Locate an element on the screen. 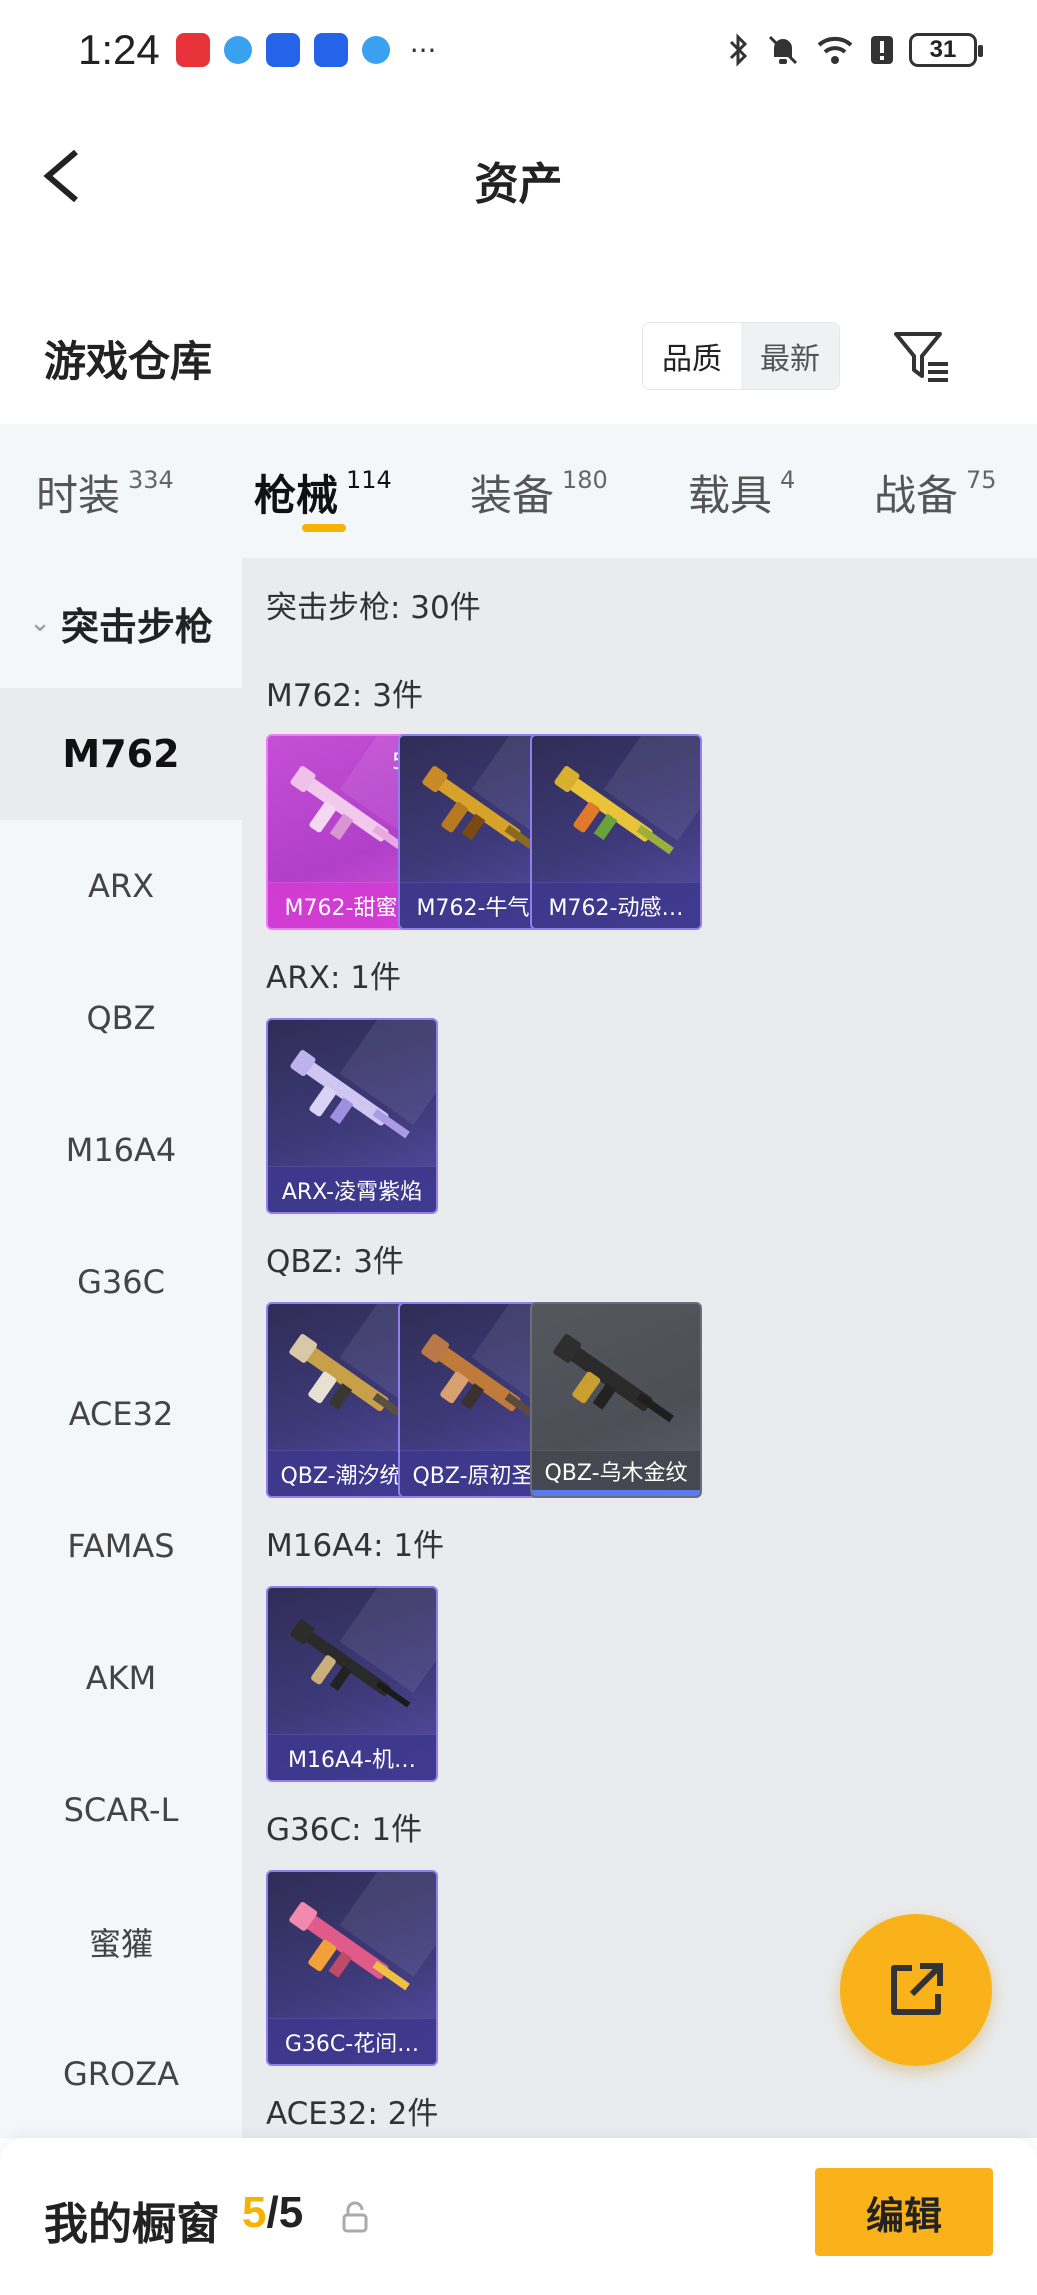 This screenshot has width=1037, height=2295. filter-button is located at coordinates (922, 356).